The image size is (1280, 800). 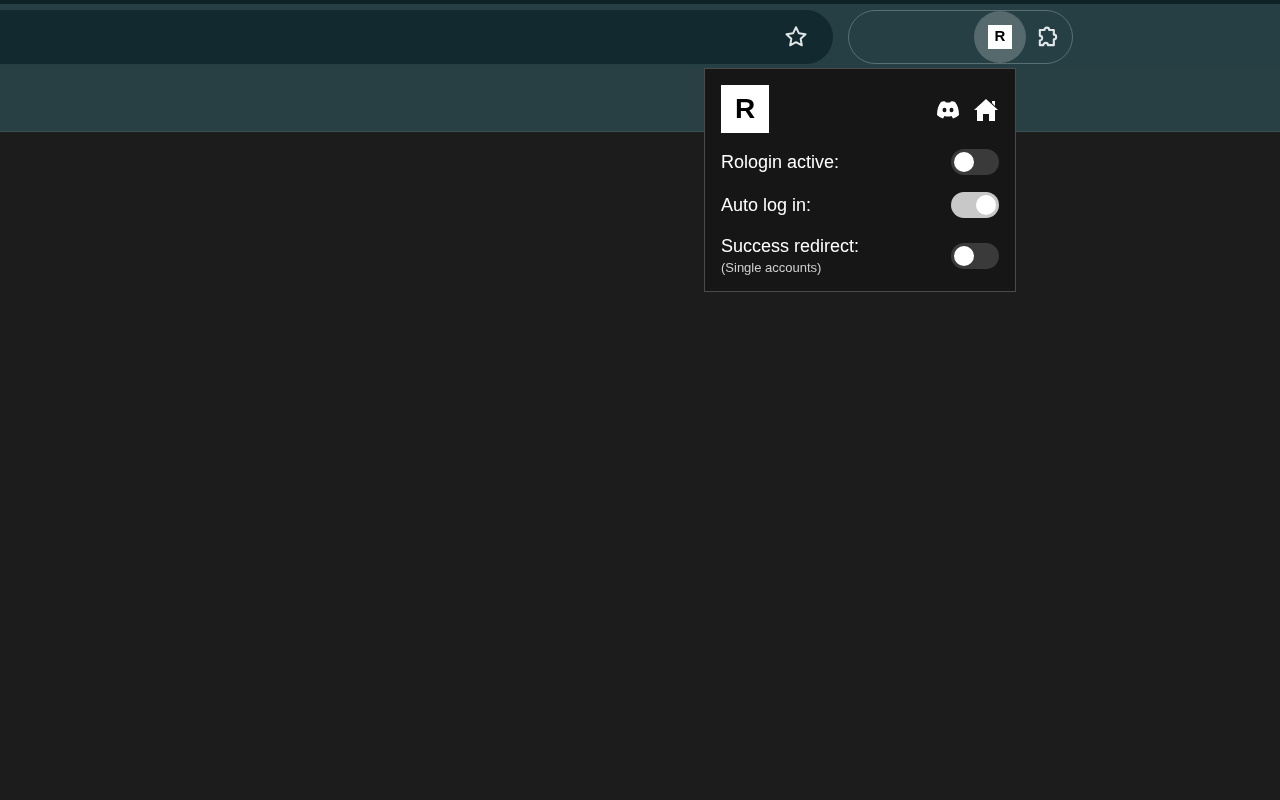 I want to click on setting-label: Auto log in:, so click(x=766, y=205).